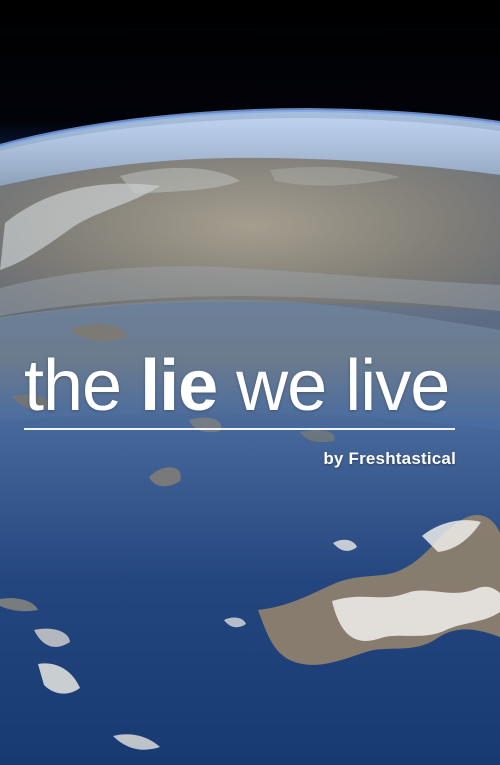 The width and height of the screenshot is (500, 765). Describe the element at coordinates (333, 386) in the screenshot. I see `title-part-we-live: we live` at that location.